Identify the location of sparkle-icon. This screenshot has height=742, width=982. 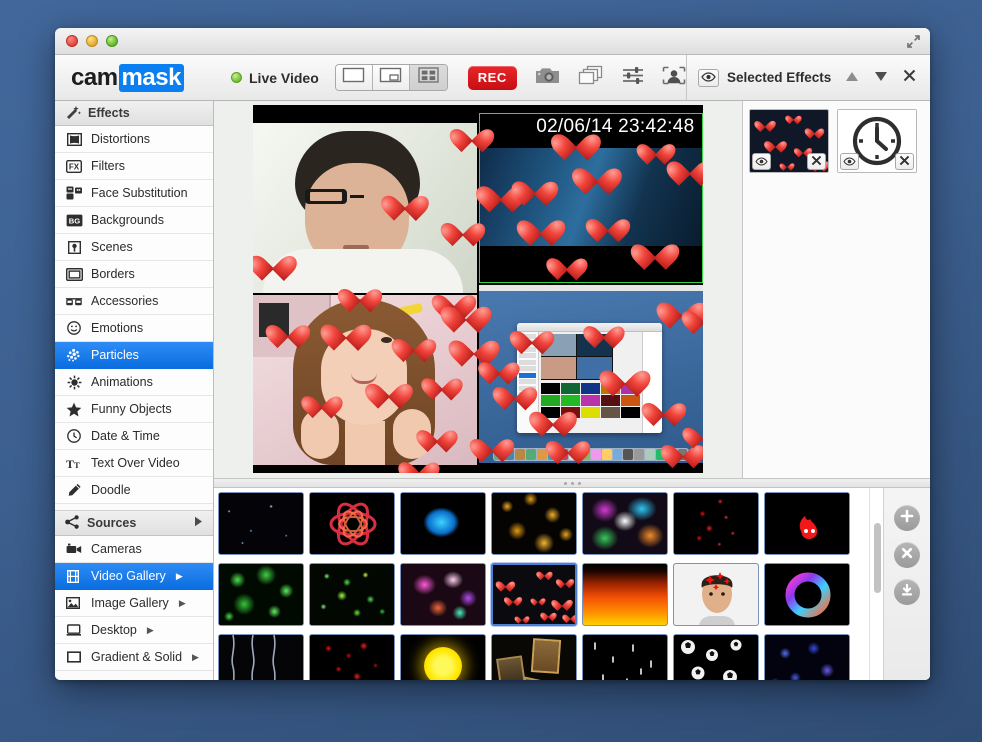
(74, 382).